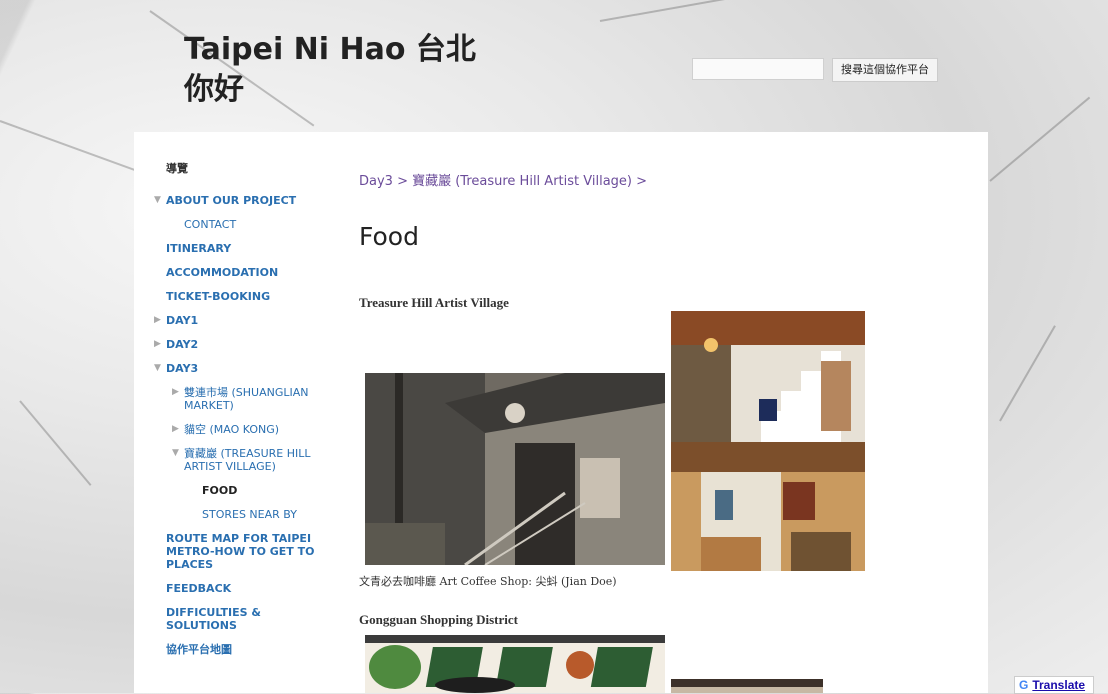 The width and height of the screenshot is (1108, 694). I want to click on photo-interior-stairs-image, so click(768, 376).